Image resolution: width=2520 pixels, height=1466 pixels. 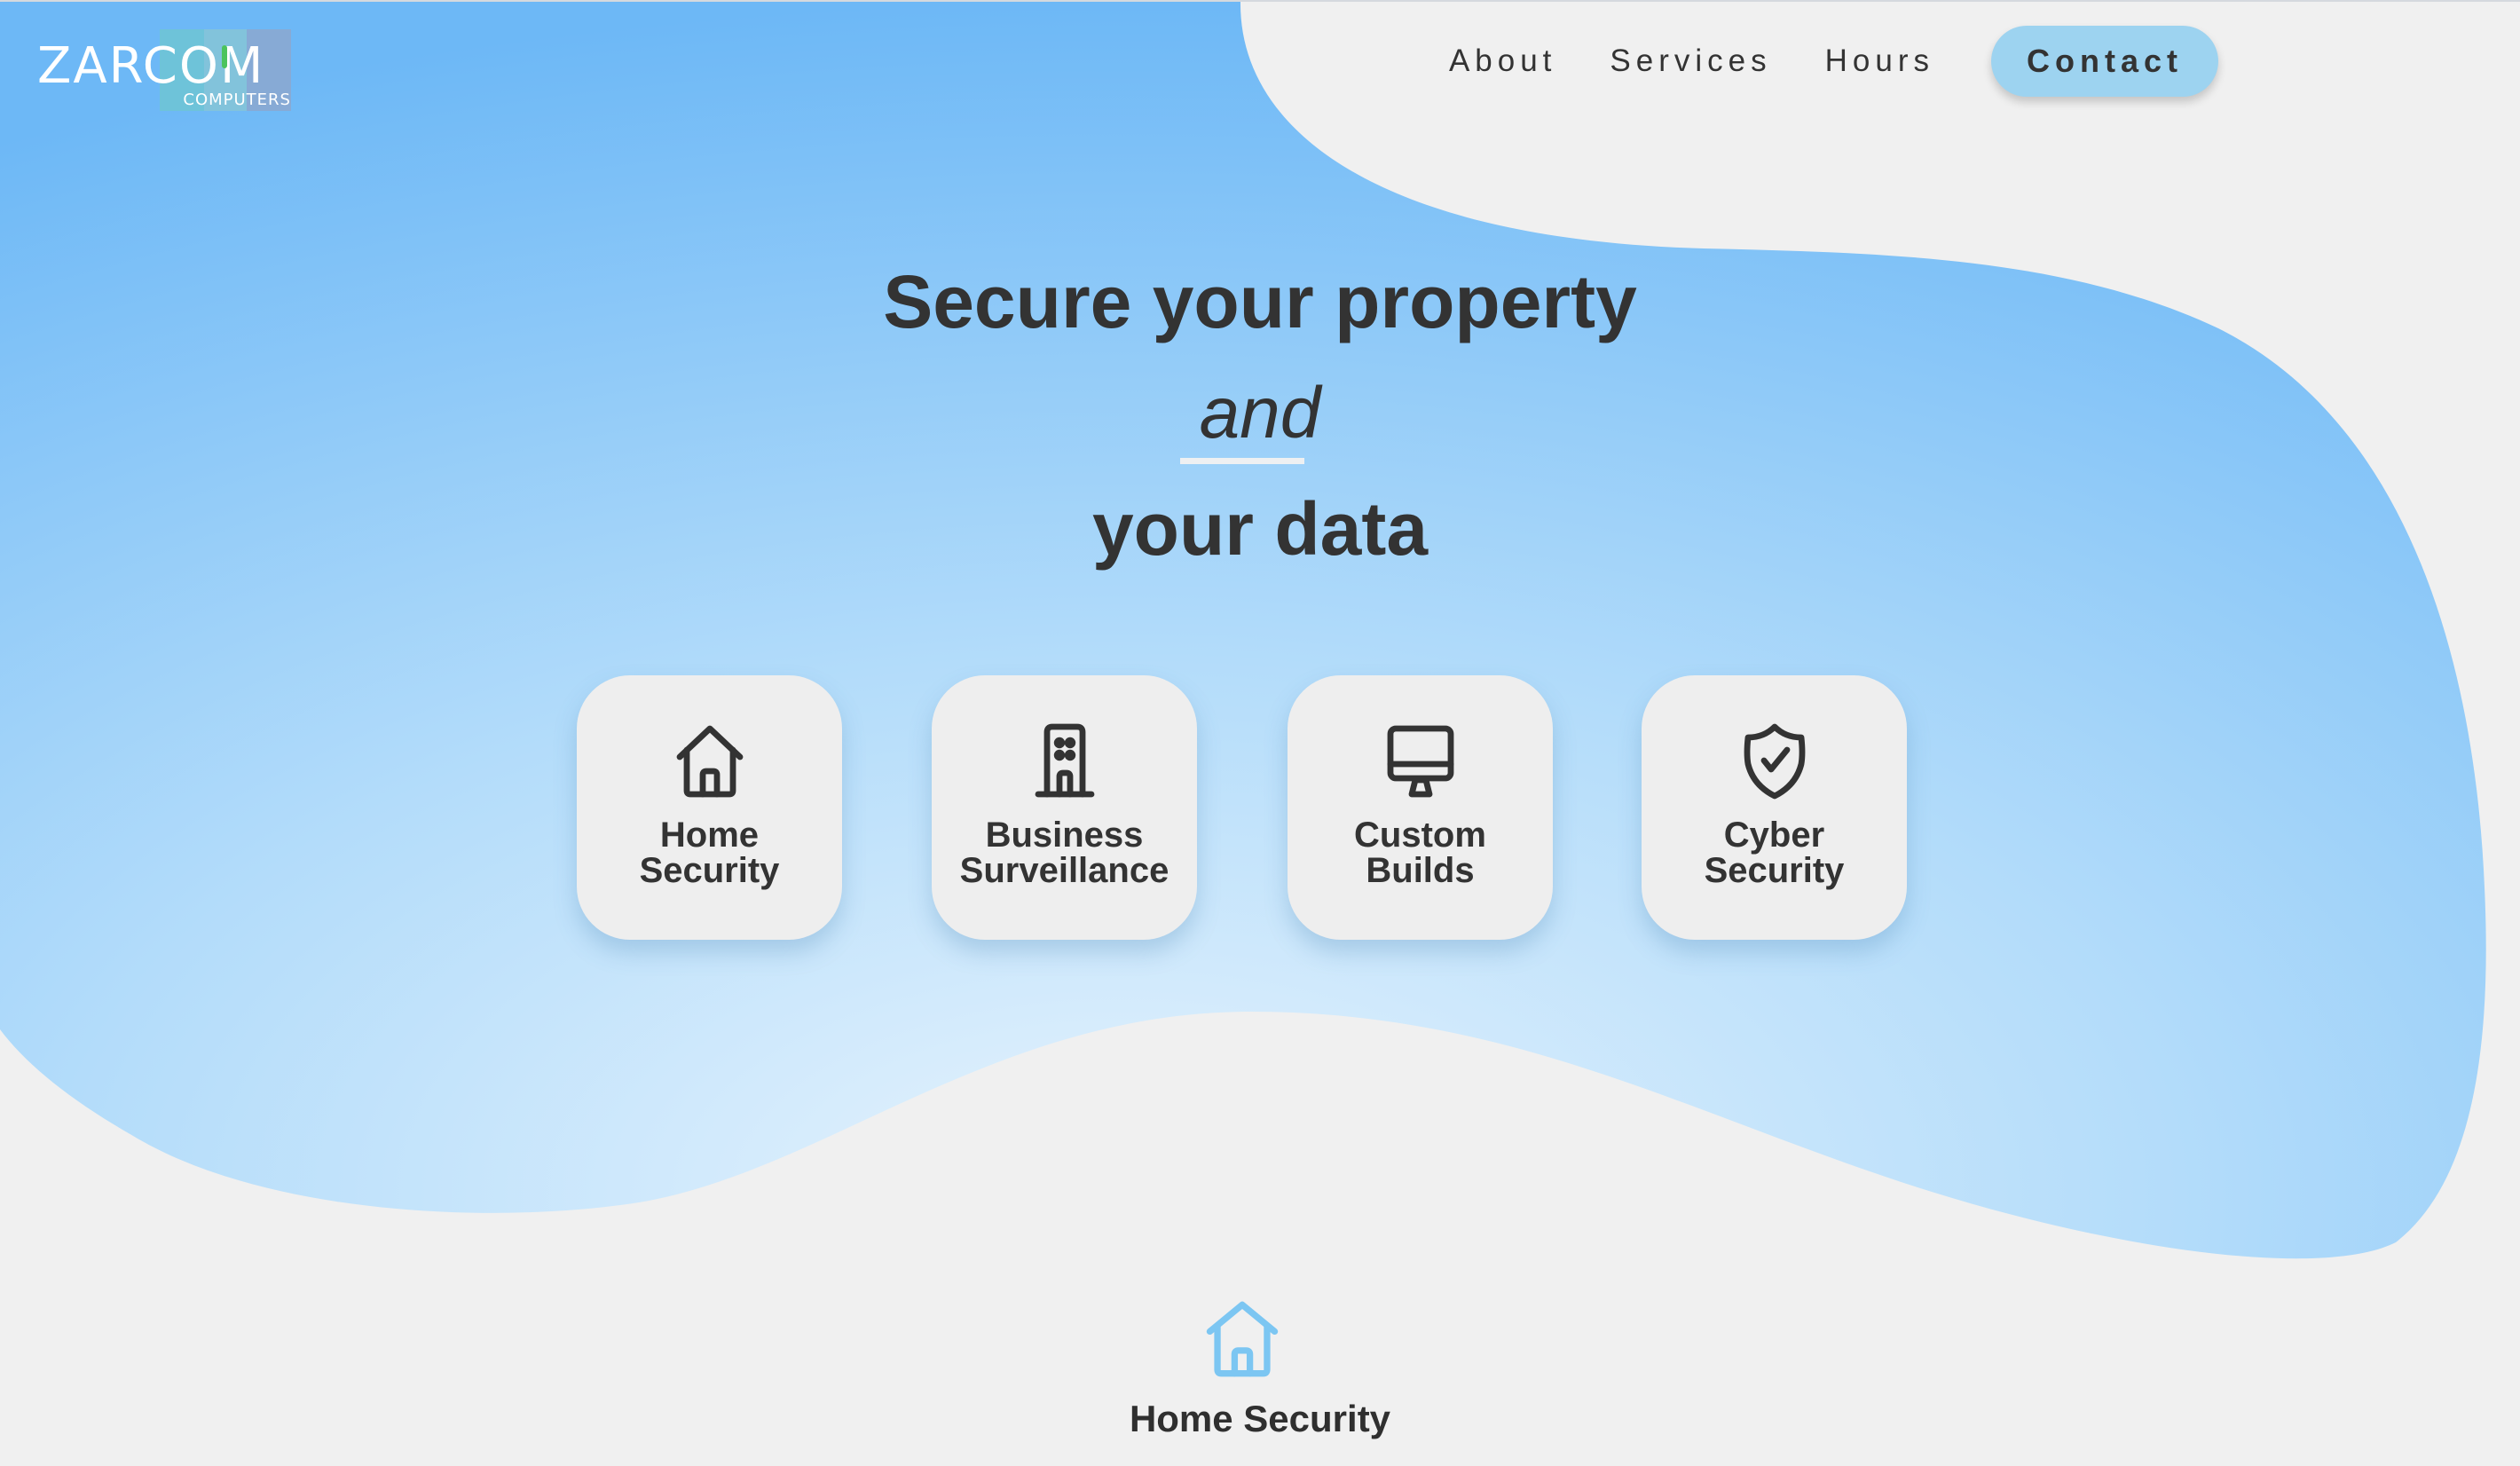 I want to click on service-card-business-surveillance: Business Surveillance, so click(x=1064, y=808).